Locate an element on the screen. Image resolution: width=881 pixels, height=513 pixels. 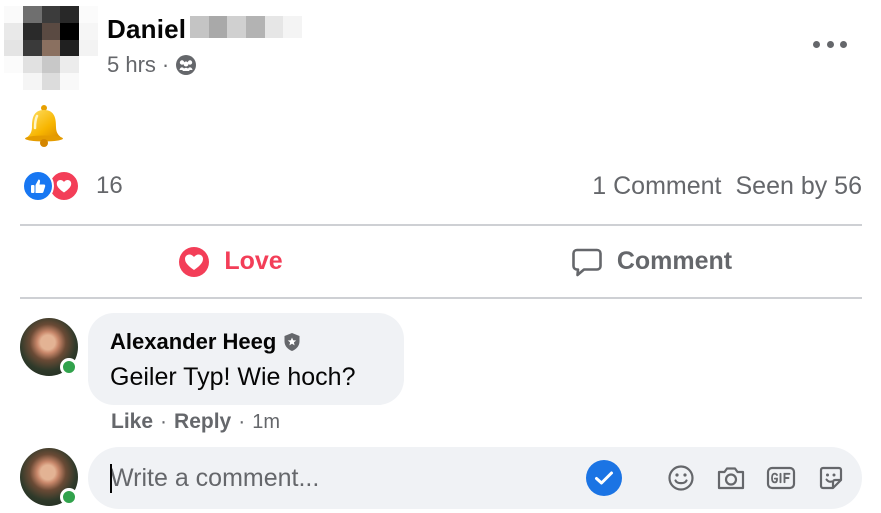
check-icon is located at coordinates (604, 478).